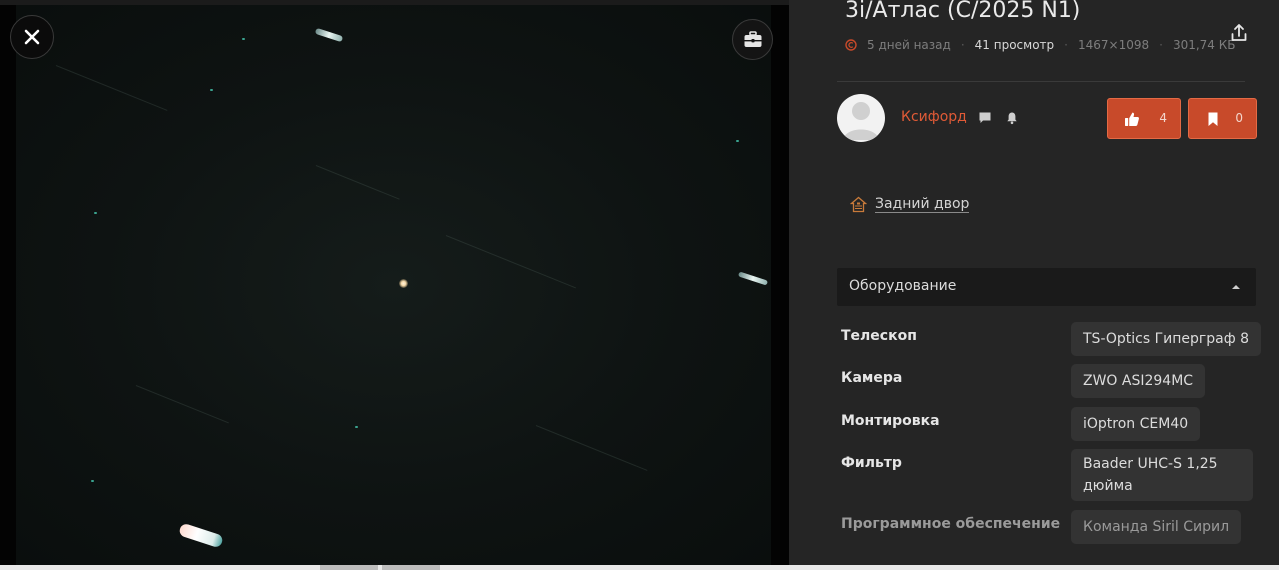 Image resolution: width=1279 pixels, height=570 pixels. What do you see at coordinates (639, 567) in the screenshot?
I see `bottom-strip` at bounding box center [639, 567].